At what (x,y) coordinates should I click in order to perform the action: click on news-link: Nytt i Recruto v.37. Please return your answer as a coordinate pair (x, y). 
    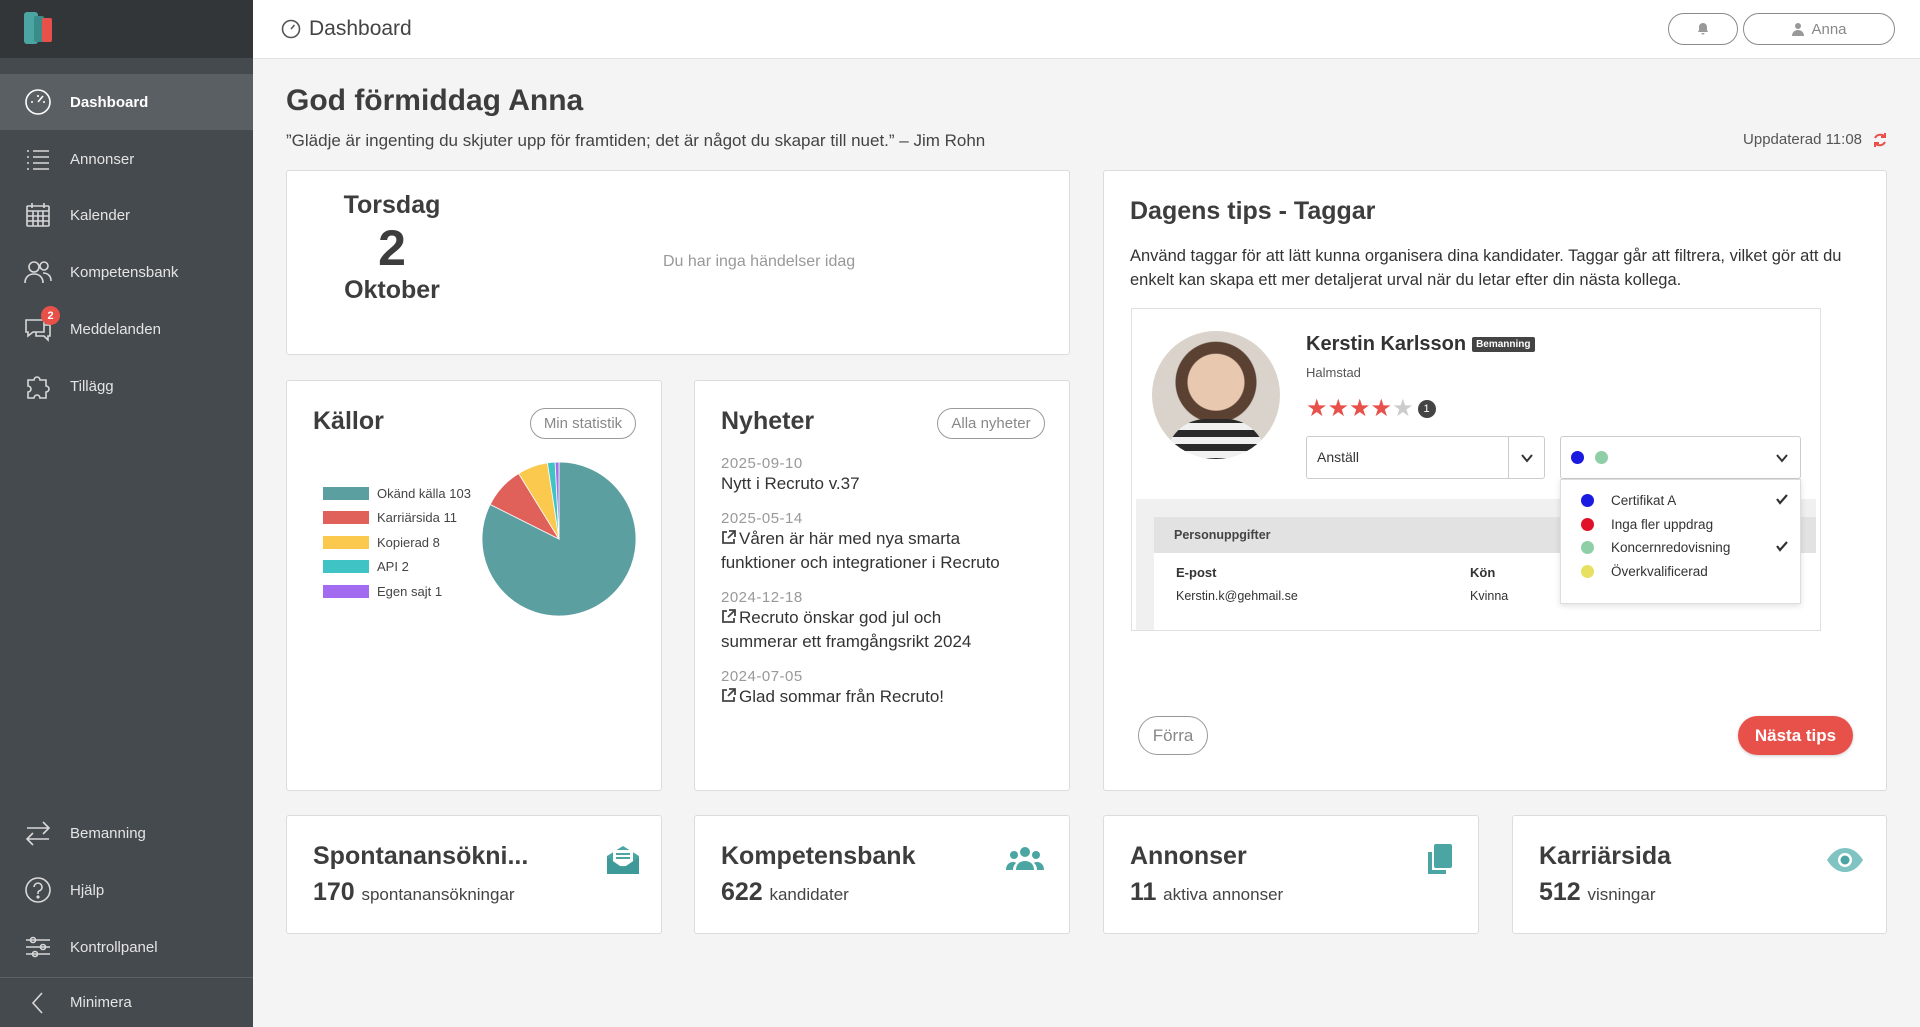
    Looking at the image, I should click on (881, 484).